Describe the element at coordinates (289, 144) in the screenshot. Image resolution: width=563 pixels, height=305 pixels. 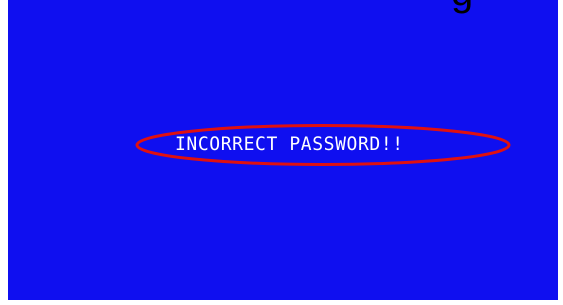
I see `incorrect-password-message: INCORRECT PASSWORD!!` at that location.